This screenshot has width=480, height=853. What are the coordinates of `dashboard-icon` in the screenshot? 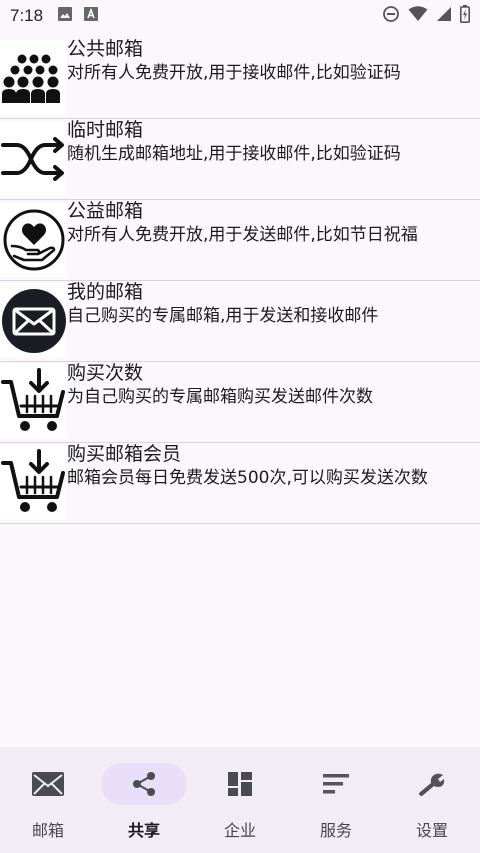 It's located at (240, 784).